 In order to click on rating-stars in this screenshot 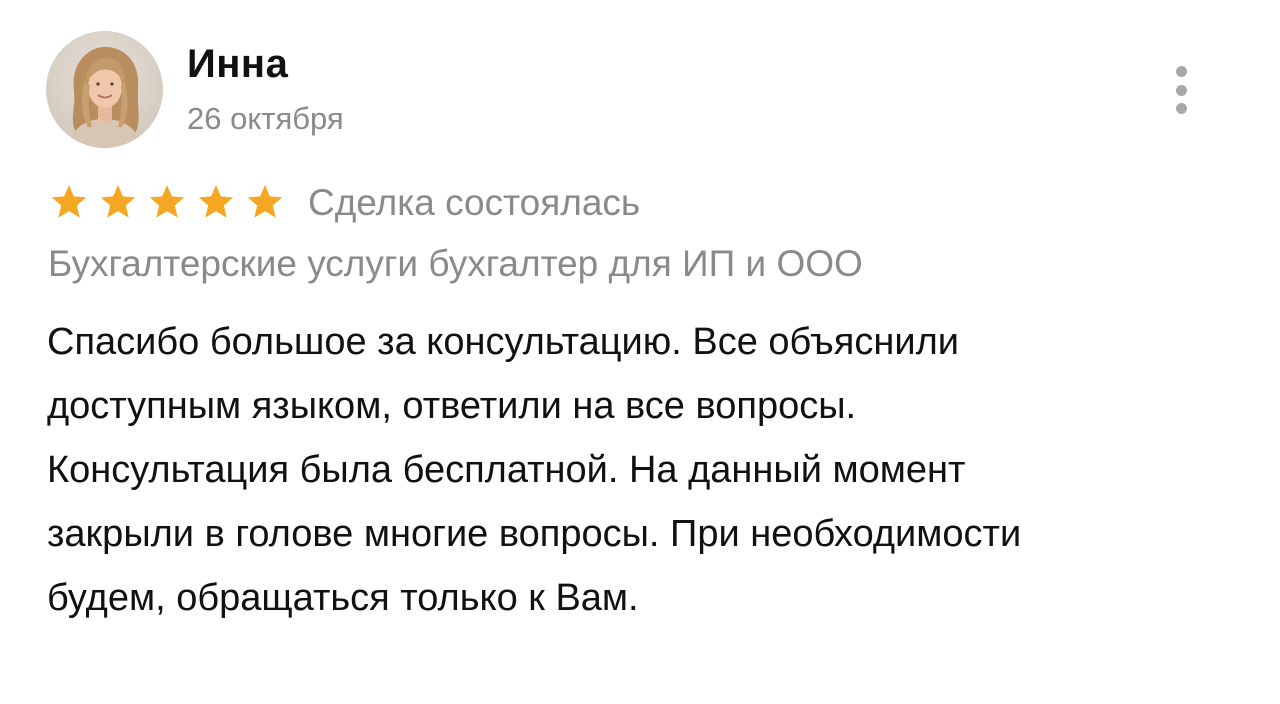, I will do `click(171, 202)`.